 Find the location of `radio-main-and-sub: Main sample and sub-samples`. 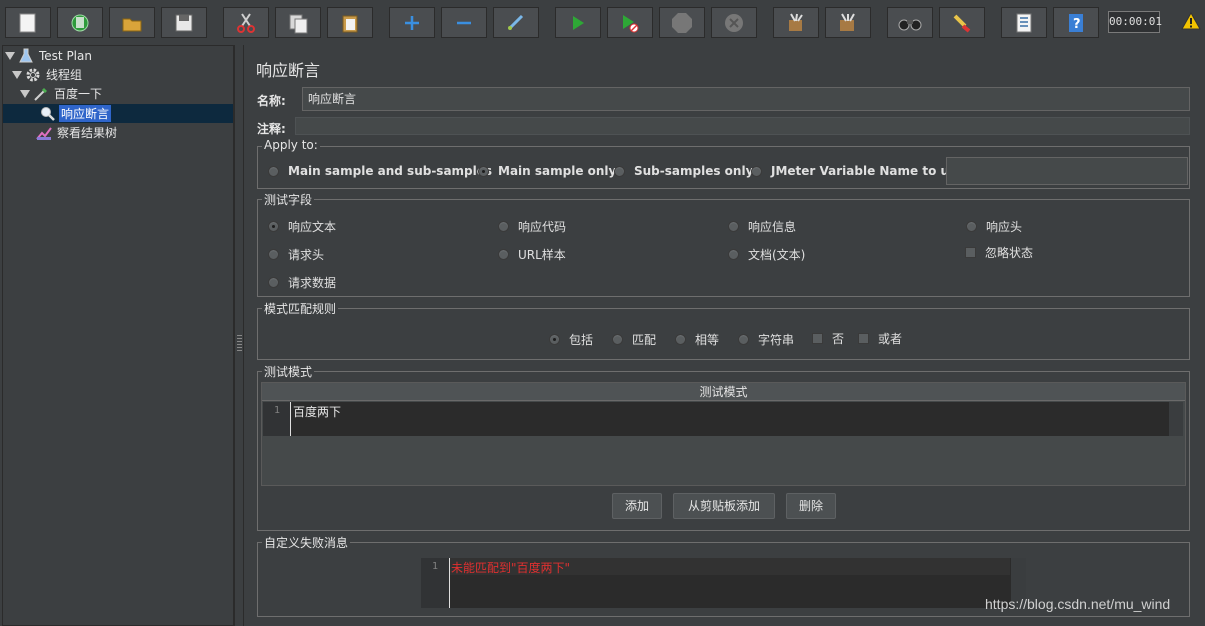

radio-main-and-sub: Main sample and sub-samples is located at coordinates (380, 171).